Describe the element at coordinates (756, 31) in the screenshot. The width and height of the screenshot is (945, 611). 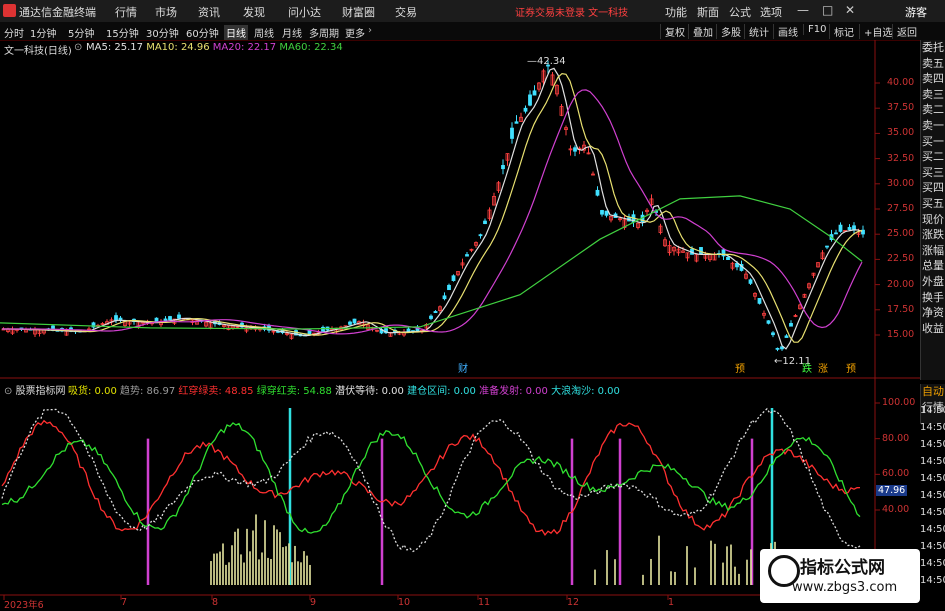
I see `statistics-button: 统计` at that location.